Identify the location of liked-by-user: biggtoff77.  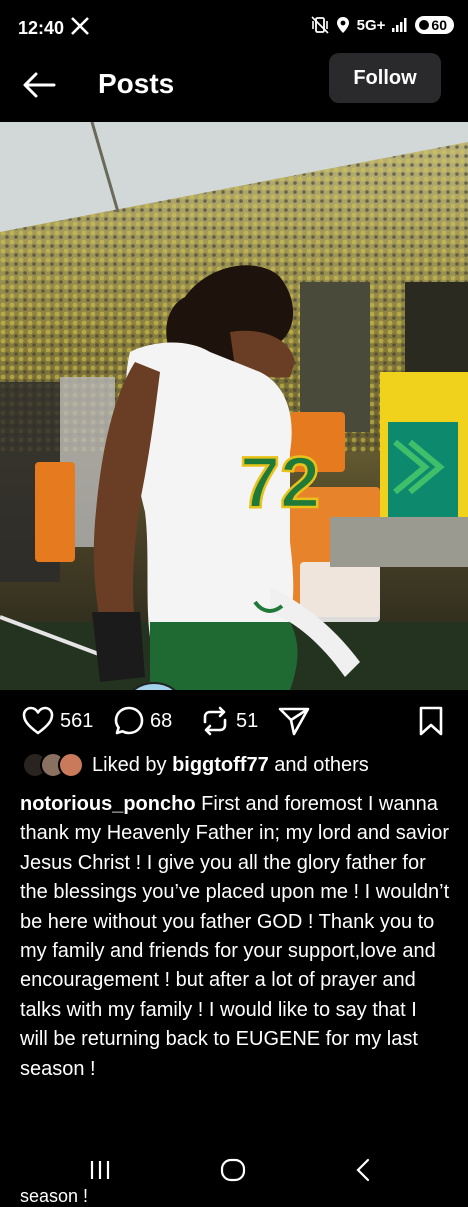
(220, 765).